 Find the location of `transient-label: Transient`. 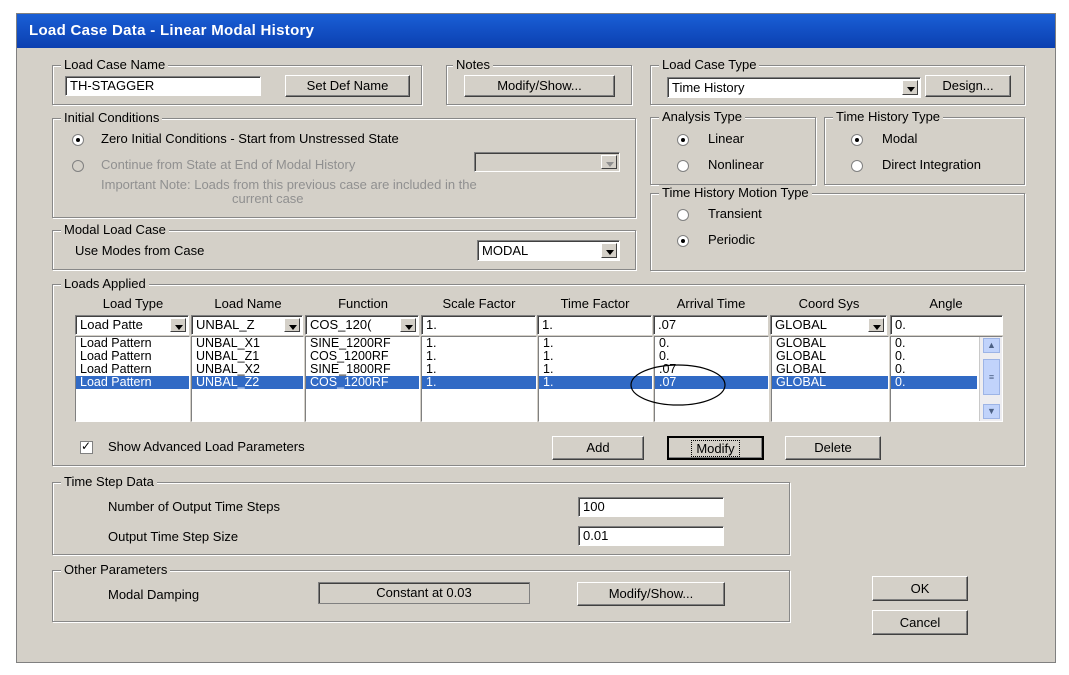

transient-label: Transient is located at coordinates (735, 213).